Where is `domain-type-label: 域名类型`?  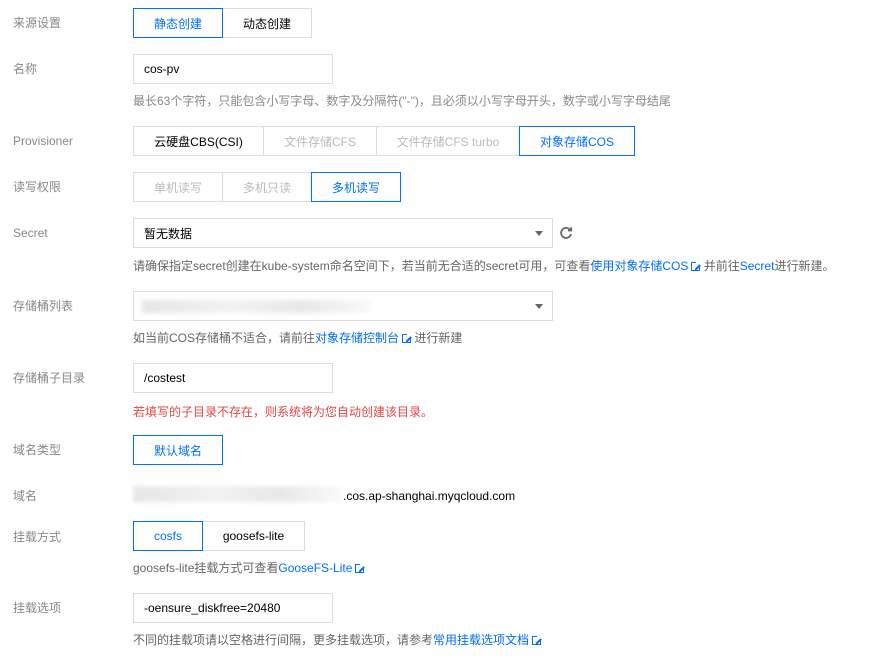 domain-type-label: 域名类型 is located at coordinates (37, 450).